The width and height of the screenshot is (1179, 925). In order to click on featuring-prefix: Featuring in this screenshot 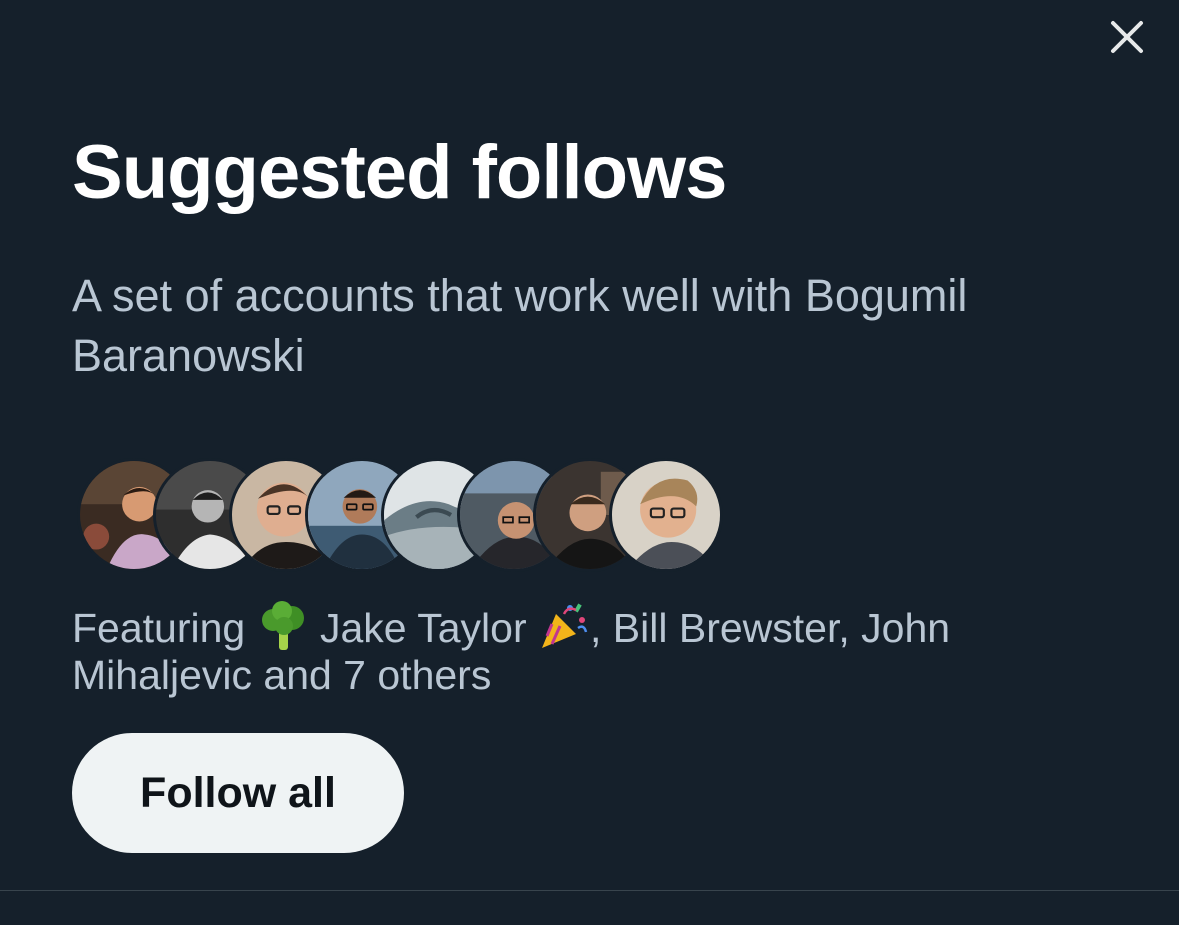, I will do `click(164, 628)`.